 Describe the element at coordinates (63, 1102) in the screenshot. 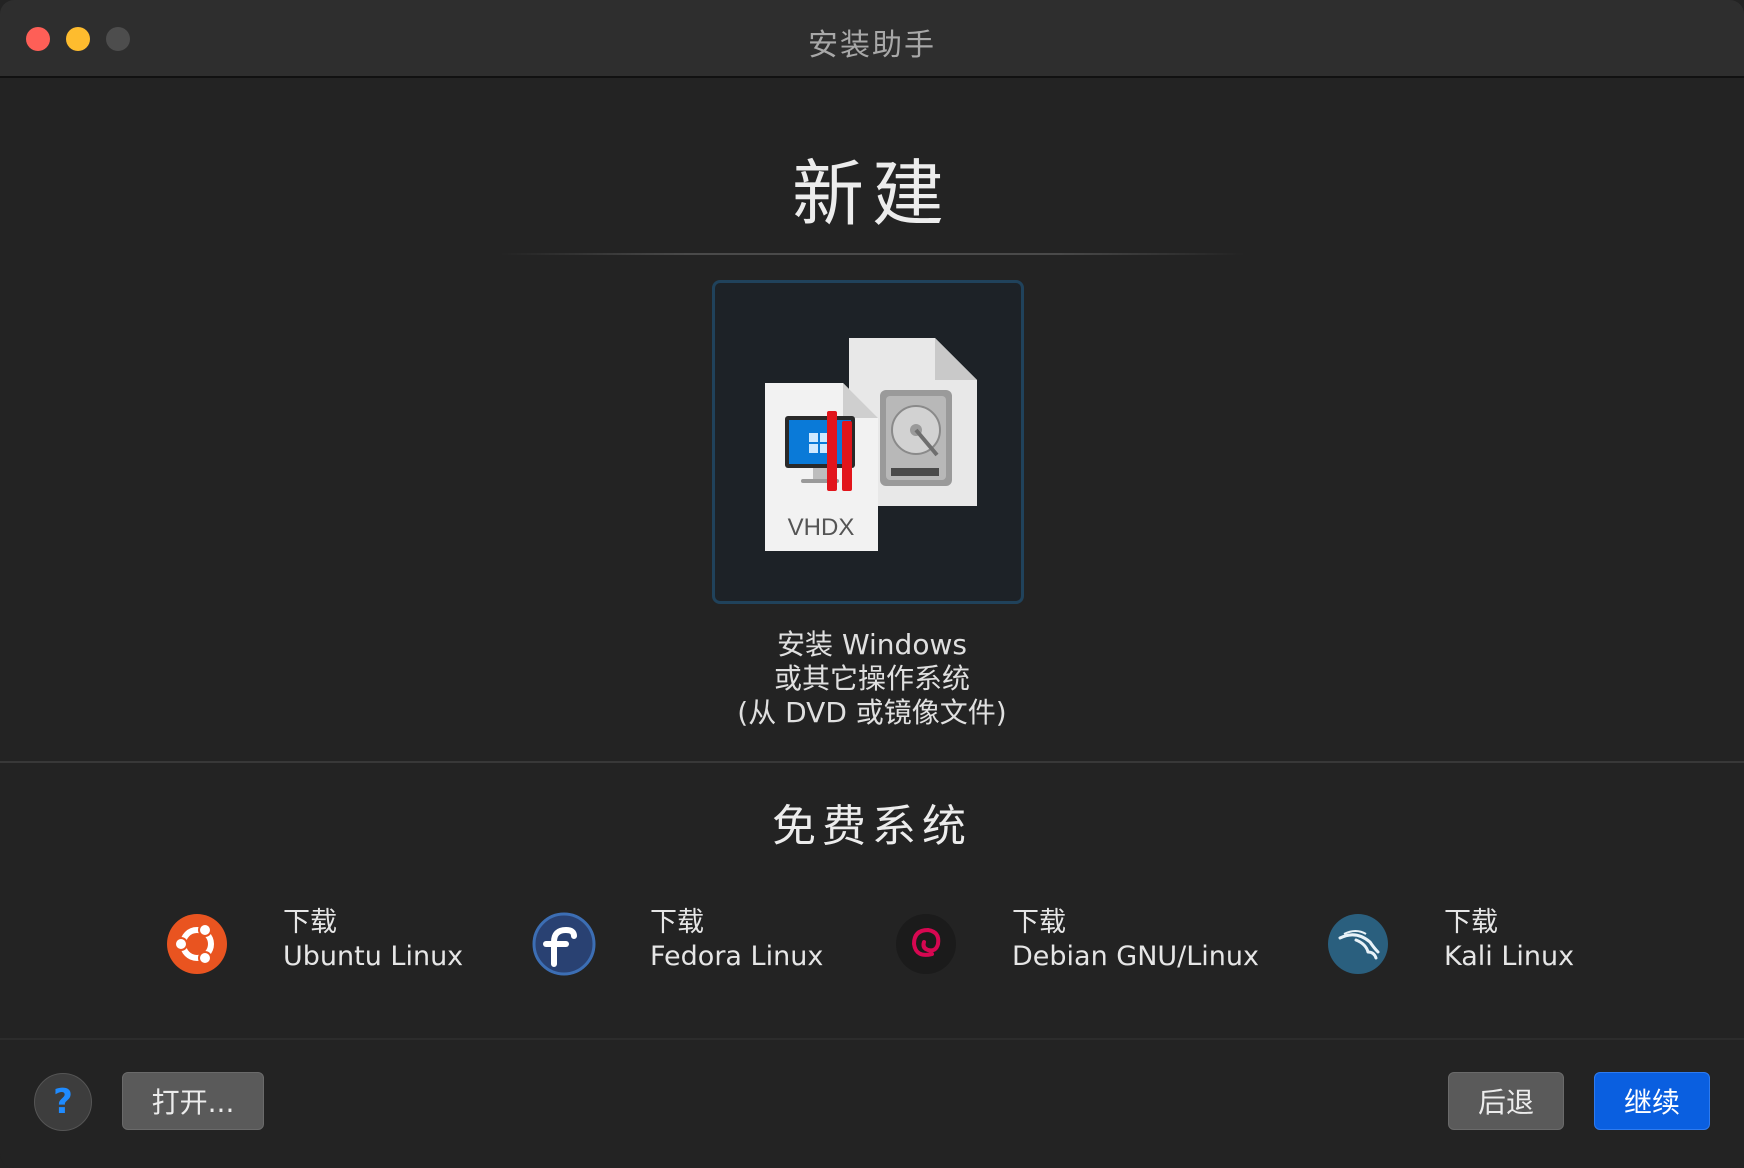

I see `help-button: ?` at that location.